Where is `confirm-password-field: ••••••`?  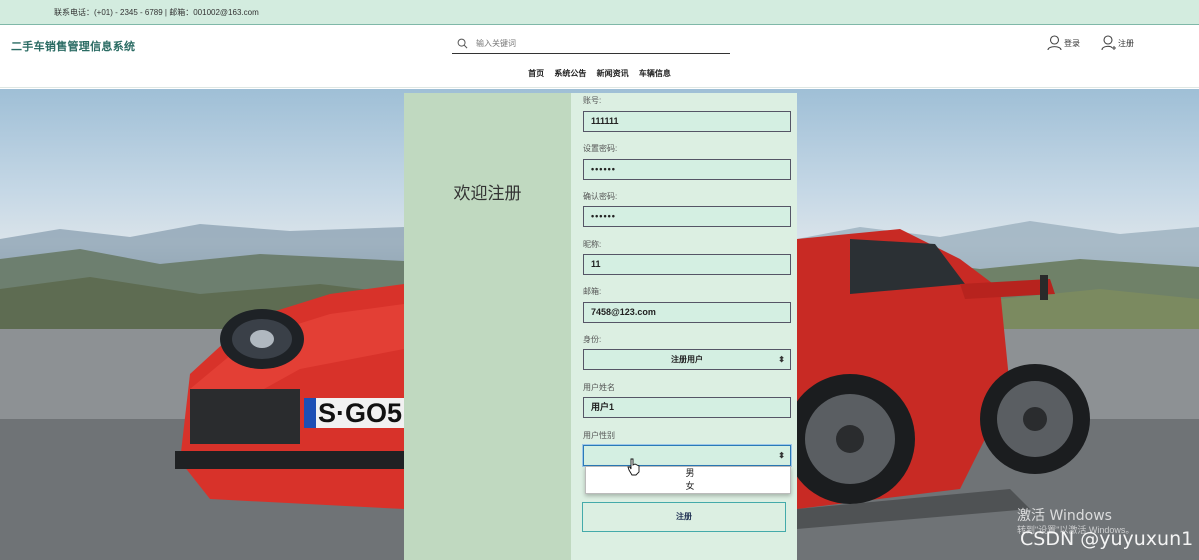 confirm-password-field: •••••• is located at coordinates (687, 216).